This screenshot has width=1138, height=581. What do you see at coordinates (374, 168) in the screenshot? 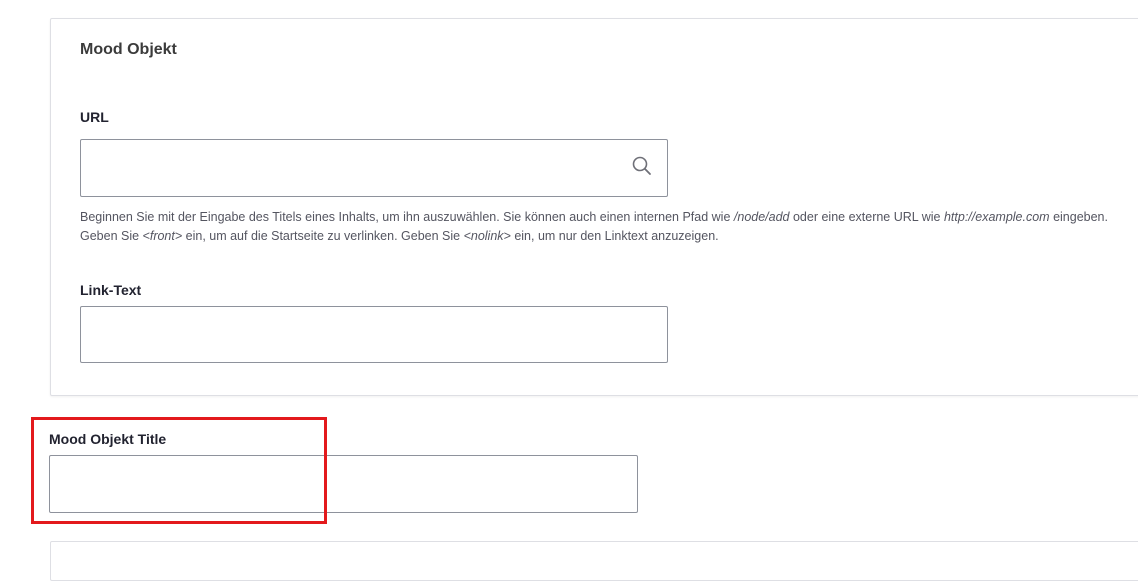
I see `url-input` at bounding box center [374, 168].